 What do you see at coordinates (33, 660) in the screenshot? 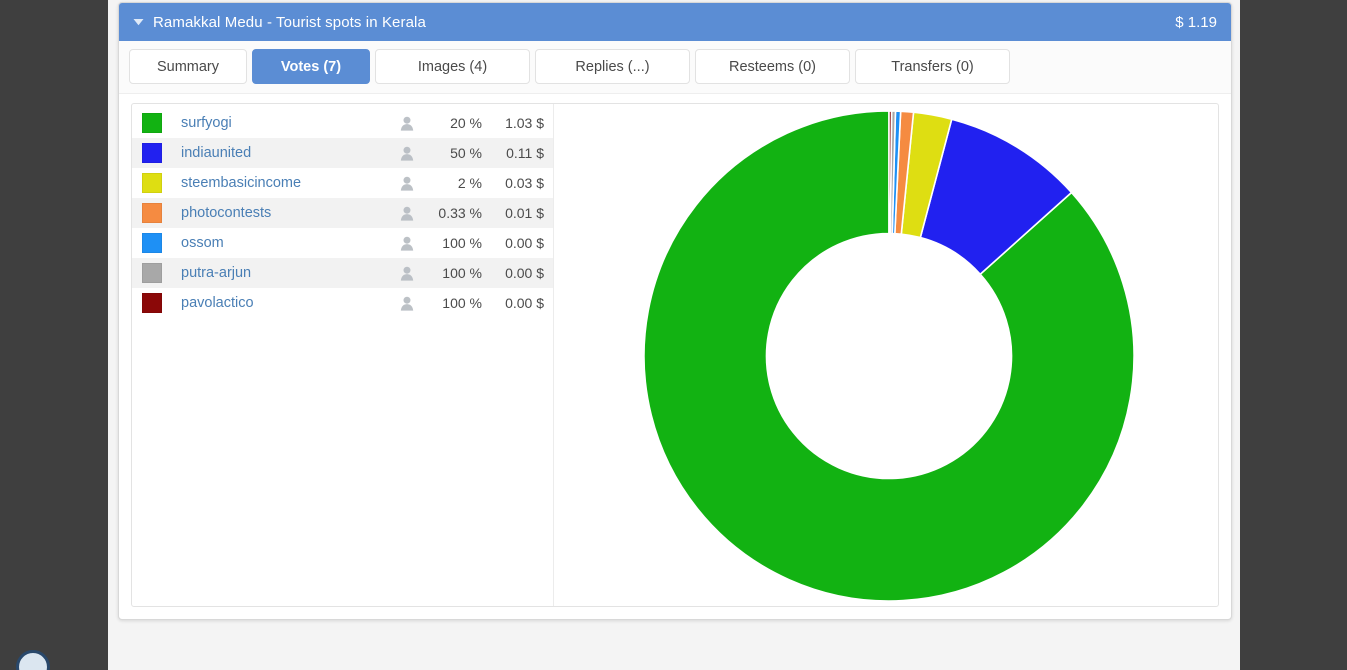
I see `rail-orb-icon` at bounding box center [33, 660].